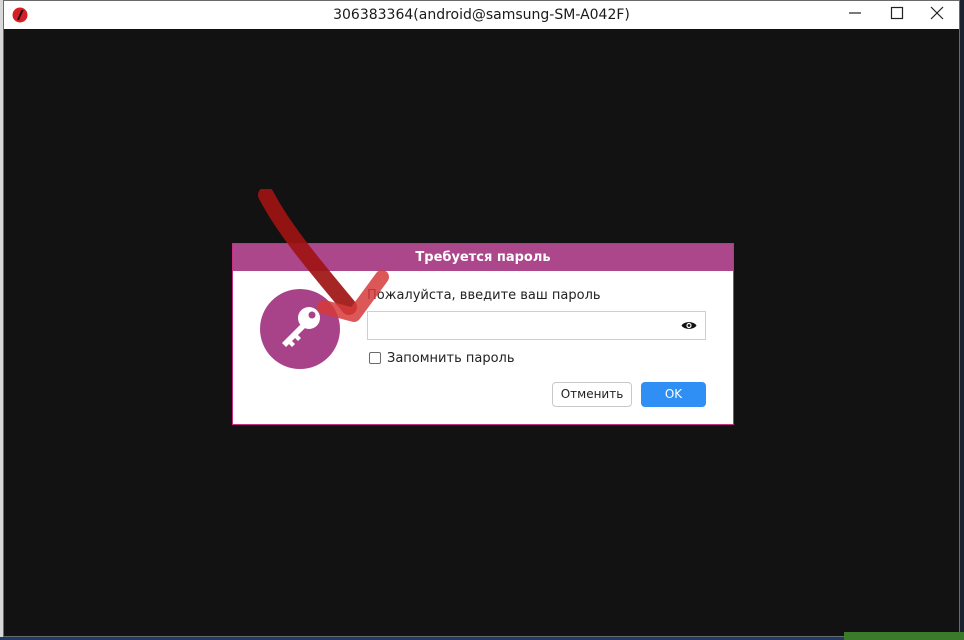  I want to click on close-button, so click(937, 13).